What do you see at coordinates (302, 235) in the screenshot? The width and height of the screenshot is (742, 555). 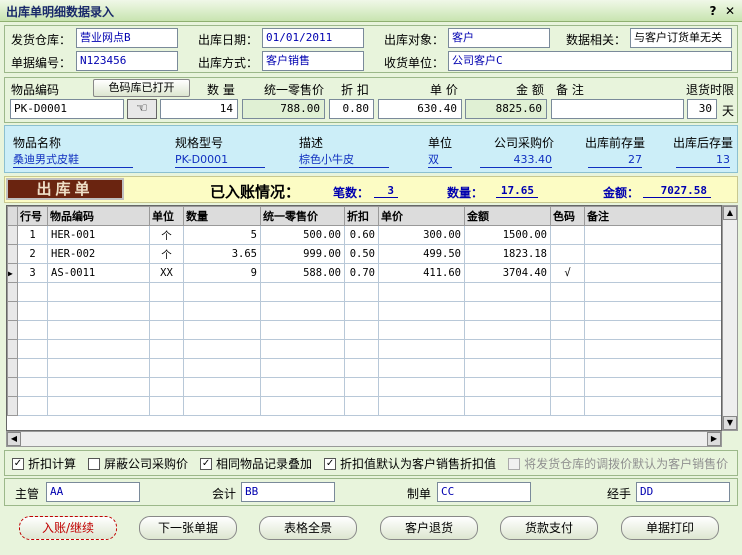 I see `table-cell: 500.00` at bounding box center [302, 235].